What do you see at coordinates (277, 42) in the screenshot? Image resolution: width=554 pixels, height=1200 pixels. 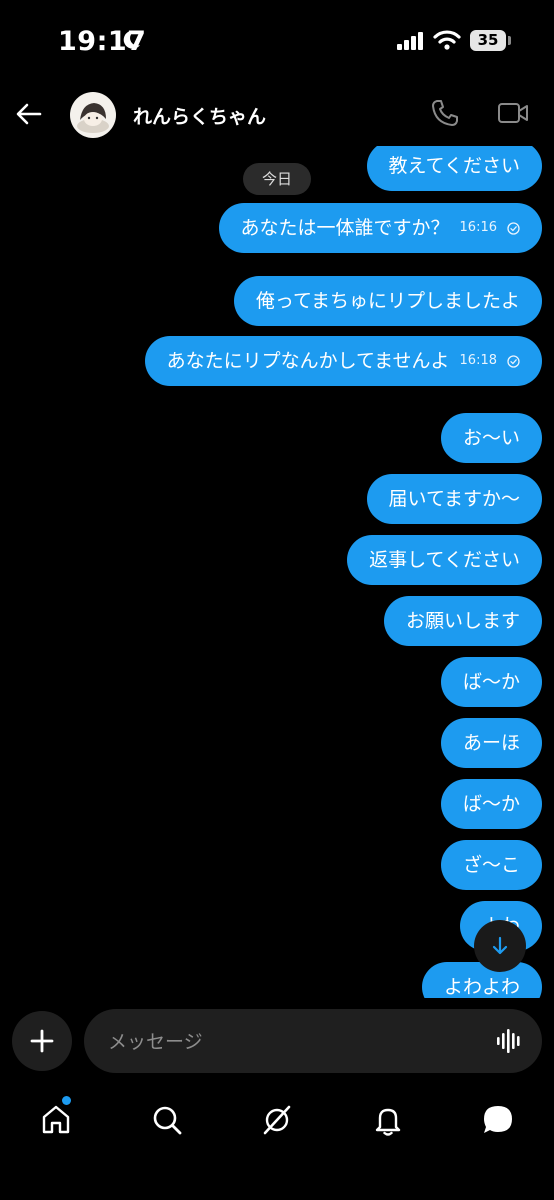 I see `status-bar: 19:17 35` at bounding box center [277, 42].